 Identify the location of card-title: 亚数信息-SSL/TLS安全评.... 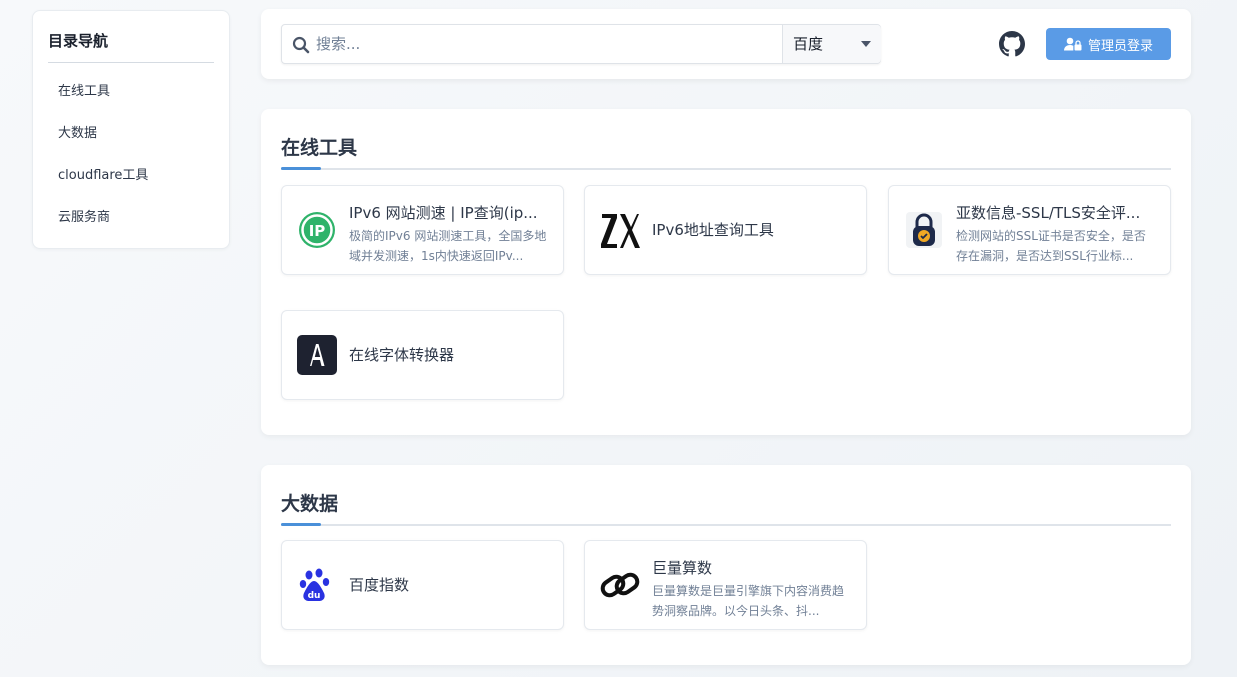
(1048, 213).